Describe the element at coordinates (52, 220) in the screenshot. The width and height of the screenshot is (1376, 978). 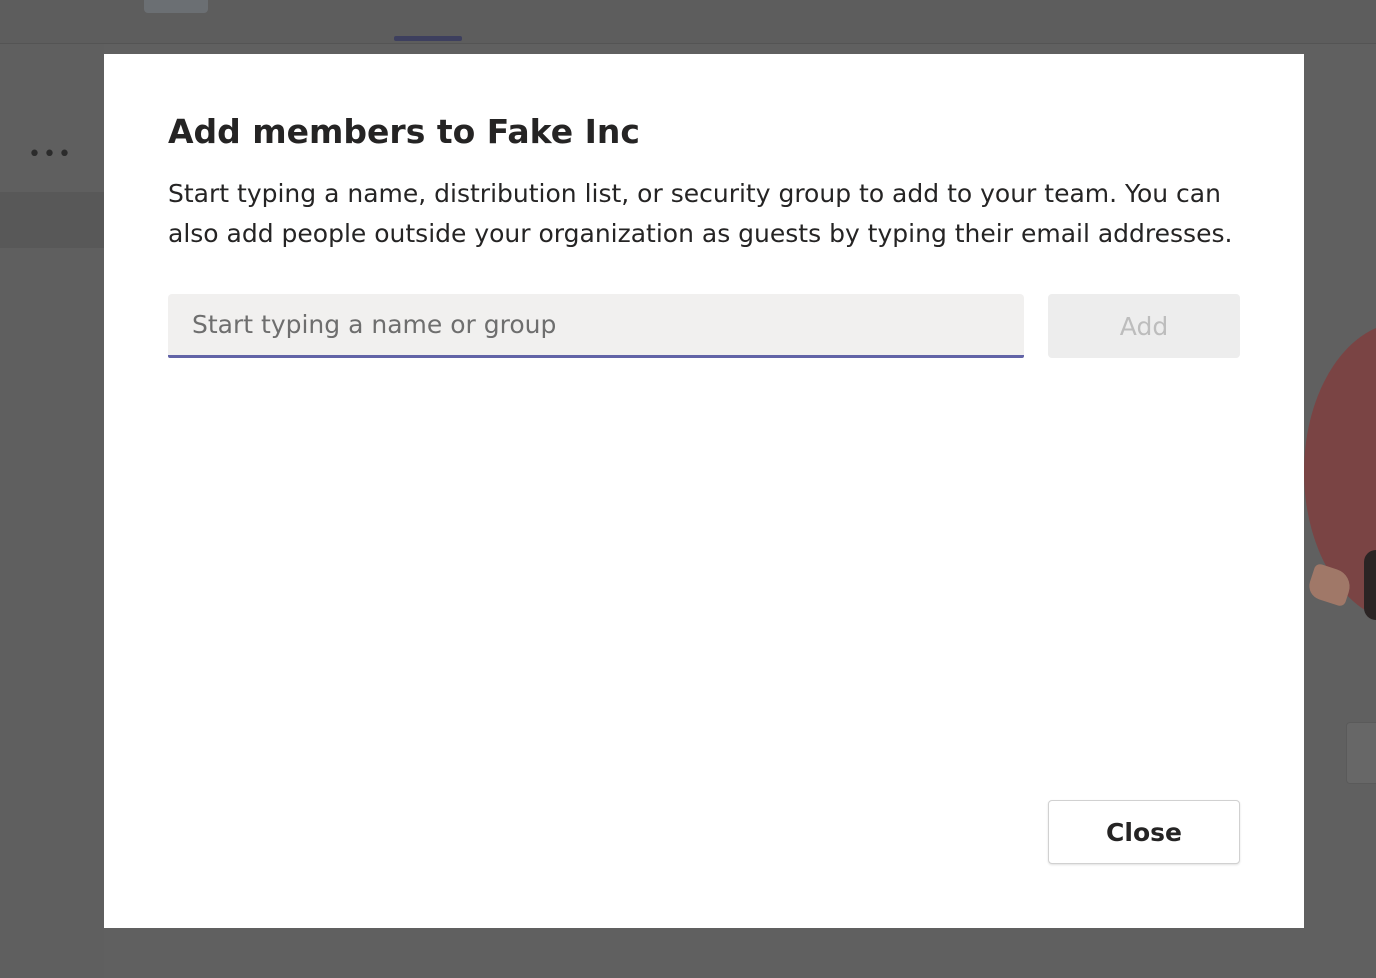
I see `background-selected-row` at that location.